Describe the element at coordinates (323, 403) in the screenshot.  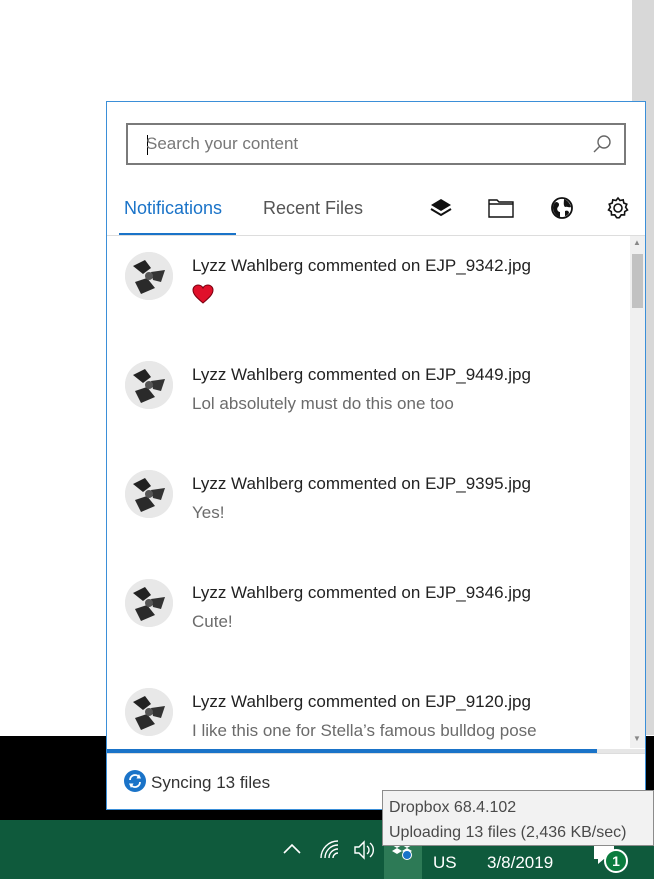
I see `notification-comment: Lol absolutely must do this one too` at that location.